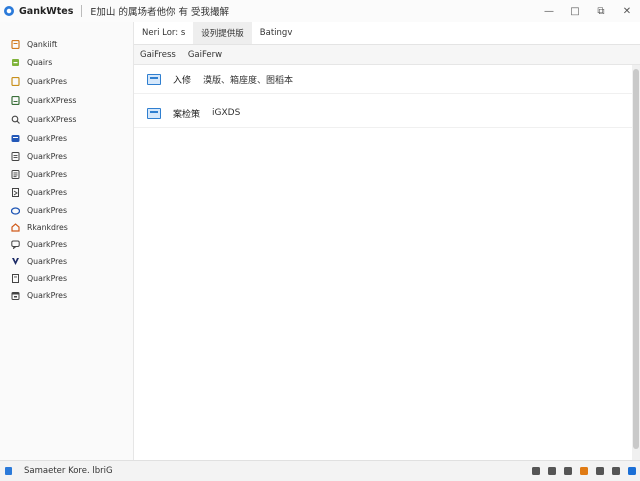 The width and height of the screenshot is (640, 481). I want to click on scrollbar-thumb, so click(636, 259).